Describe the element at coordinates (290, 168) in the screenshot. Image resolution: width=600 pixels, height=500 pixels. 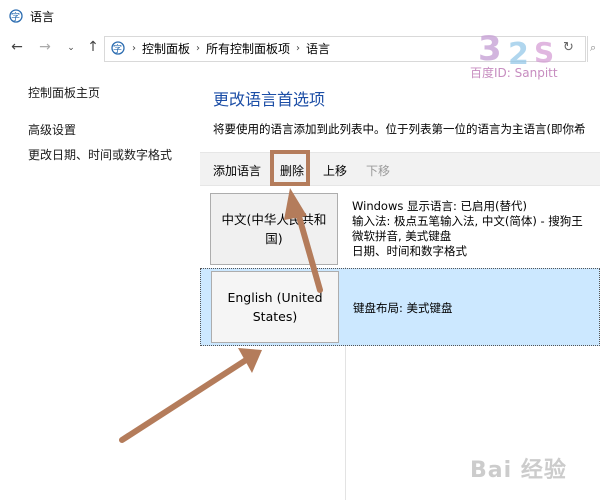
I see `annotation-highlight-box` at that location.